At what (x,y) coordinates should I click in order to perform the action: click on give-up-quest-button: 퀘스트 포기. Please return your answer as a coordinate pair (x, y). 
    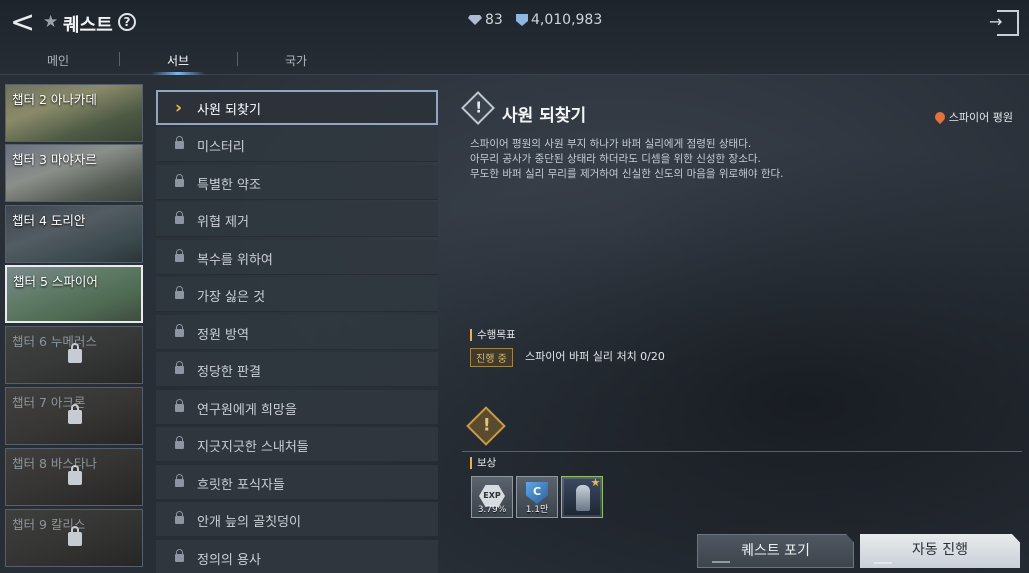
    Looking at the image, I should click on (775, 551).